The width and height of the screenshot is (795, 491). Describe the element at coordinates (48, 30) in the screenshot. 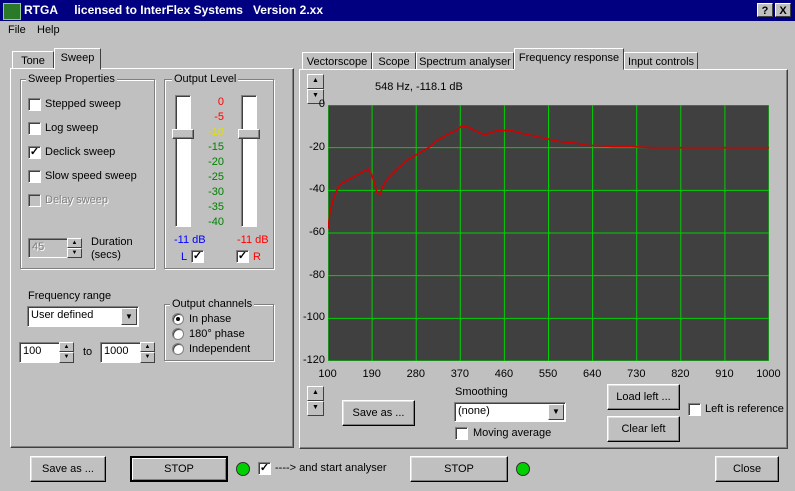

I see `menu-help: Help` at that location.